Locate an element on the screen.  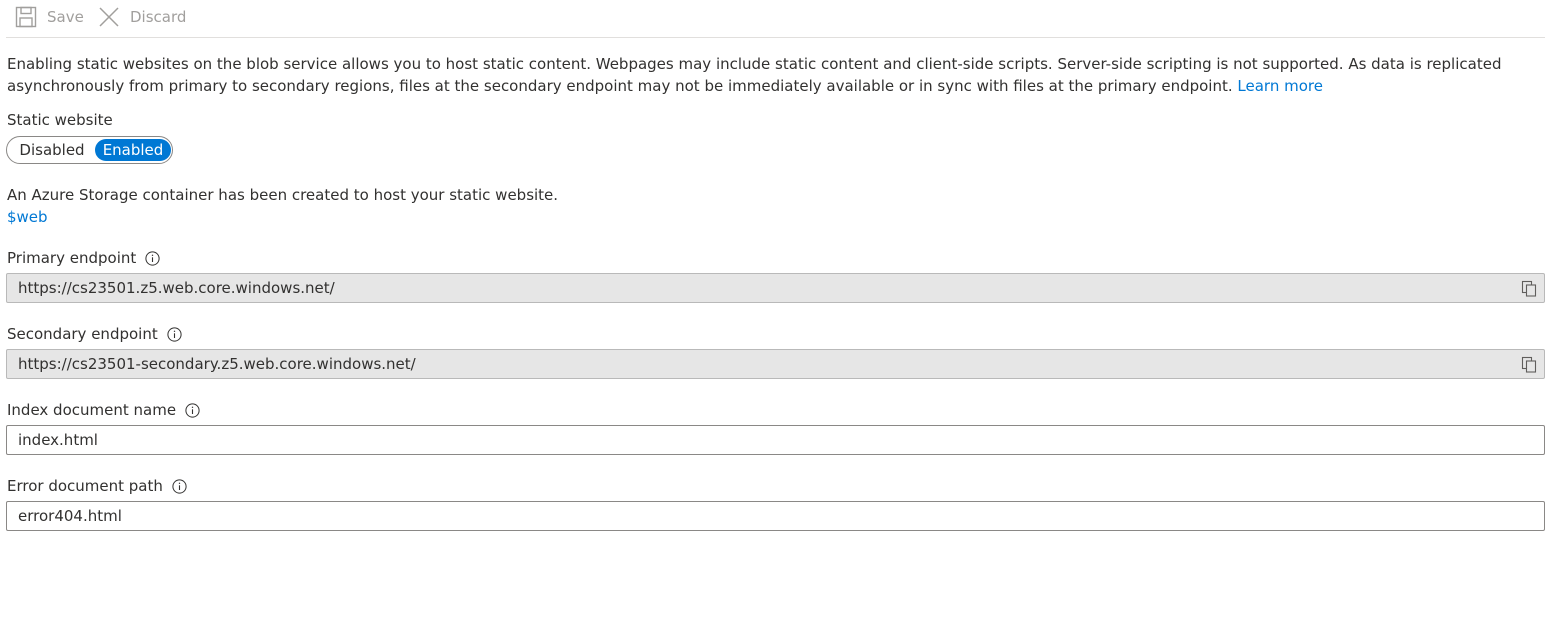
error-document-field is located at coordinates (775, 516).